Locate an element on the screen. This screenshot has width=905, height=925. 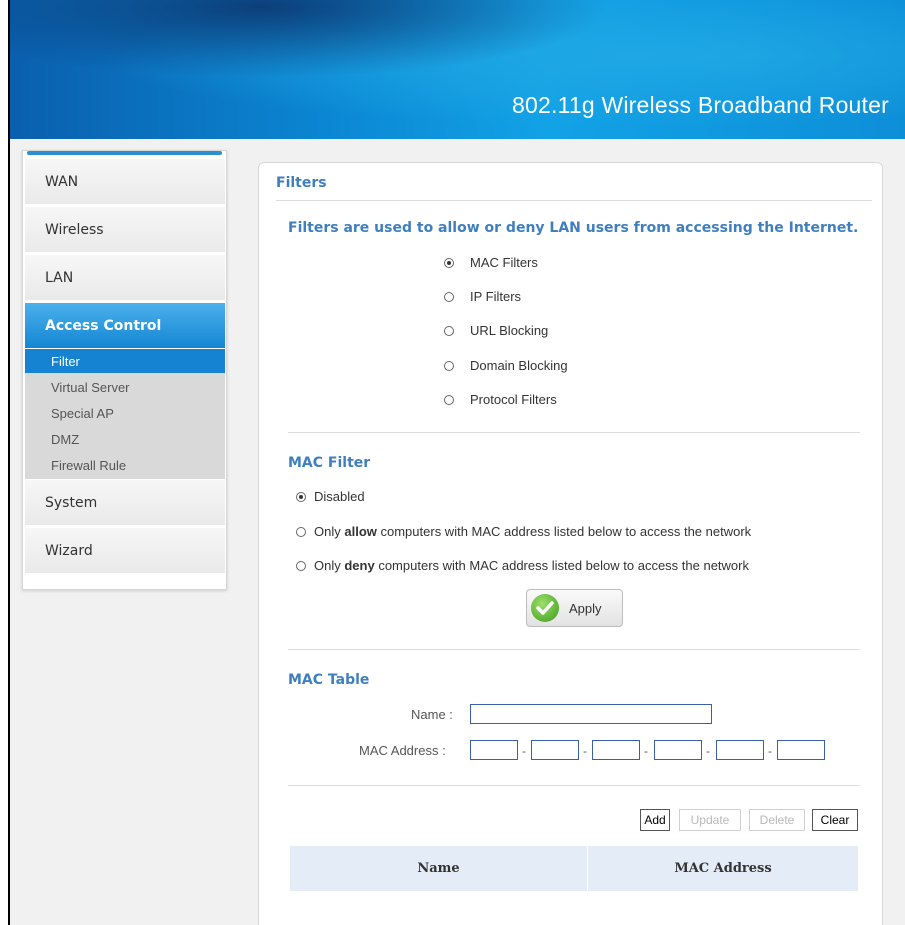
mac-octet-4-input is located at coordinates (678, 750).